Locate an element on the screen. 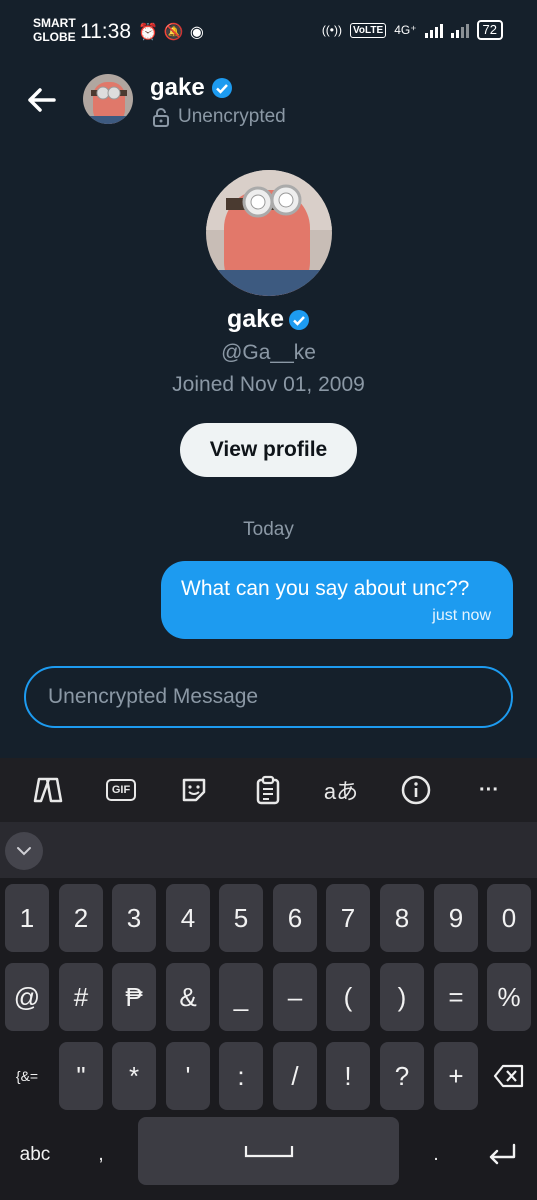 This screenshot has width=537, height=1200. chevron-down-icon is located at coordinates (24, 851).